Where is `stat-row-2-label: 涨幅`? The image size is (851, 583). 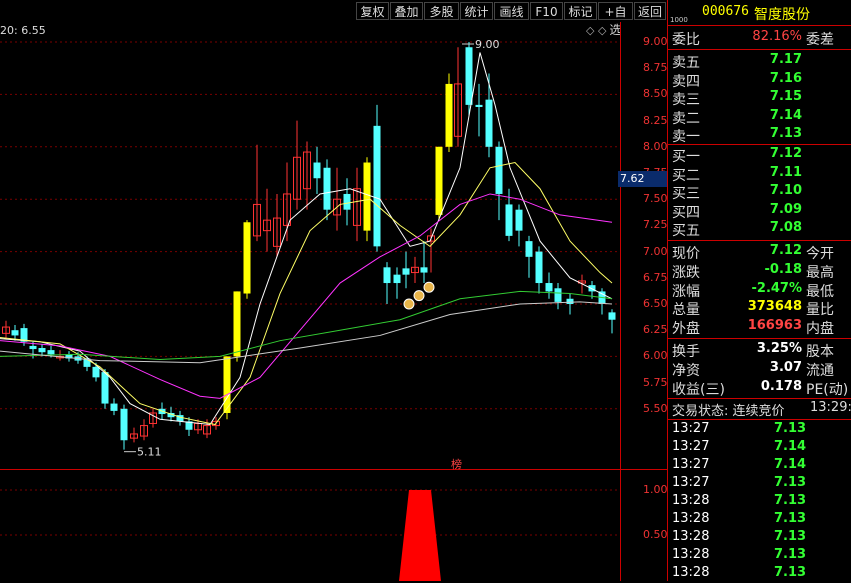 stat-row-2-label: 涨幅 is located at coordinates (686, 291).